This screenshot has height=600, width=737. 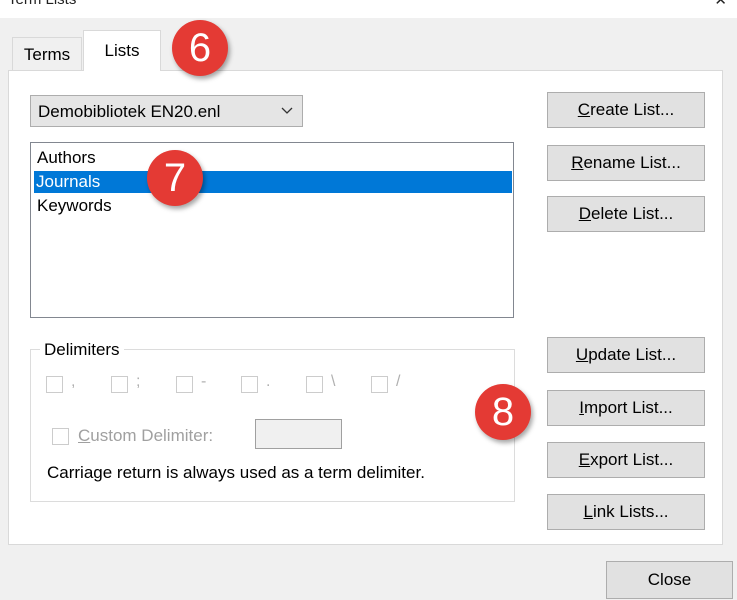 I want to click on library-select-value: Demobibliotek EN20.enl, so click(x=129, y=111).